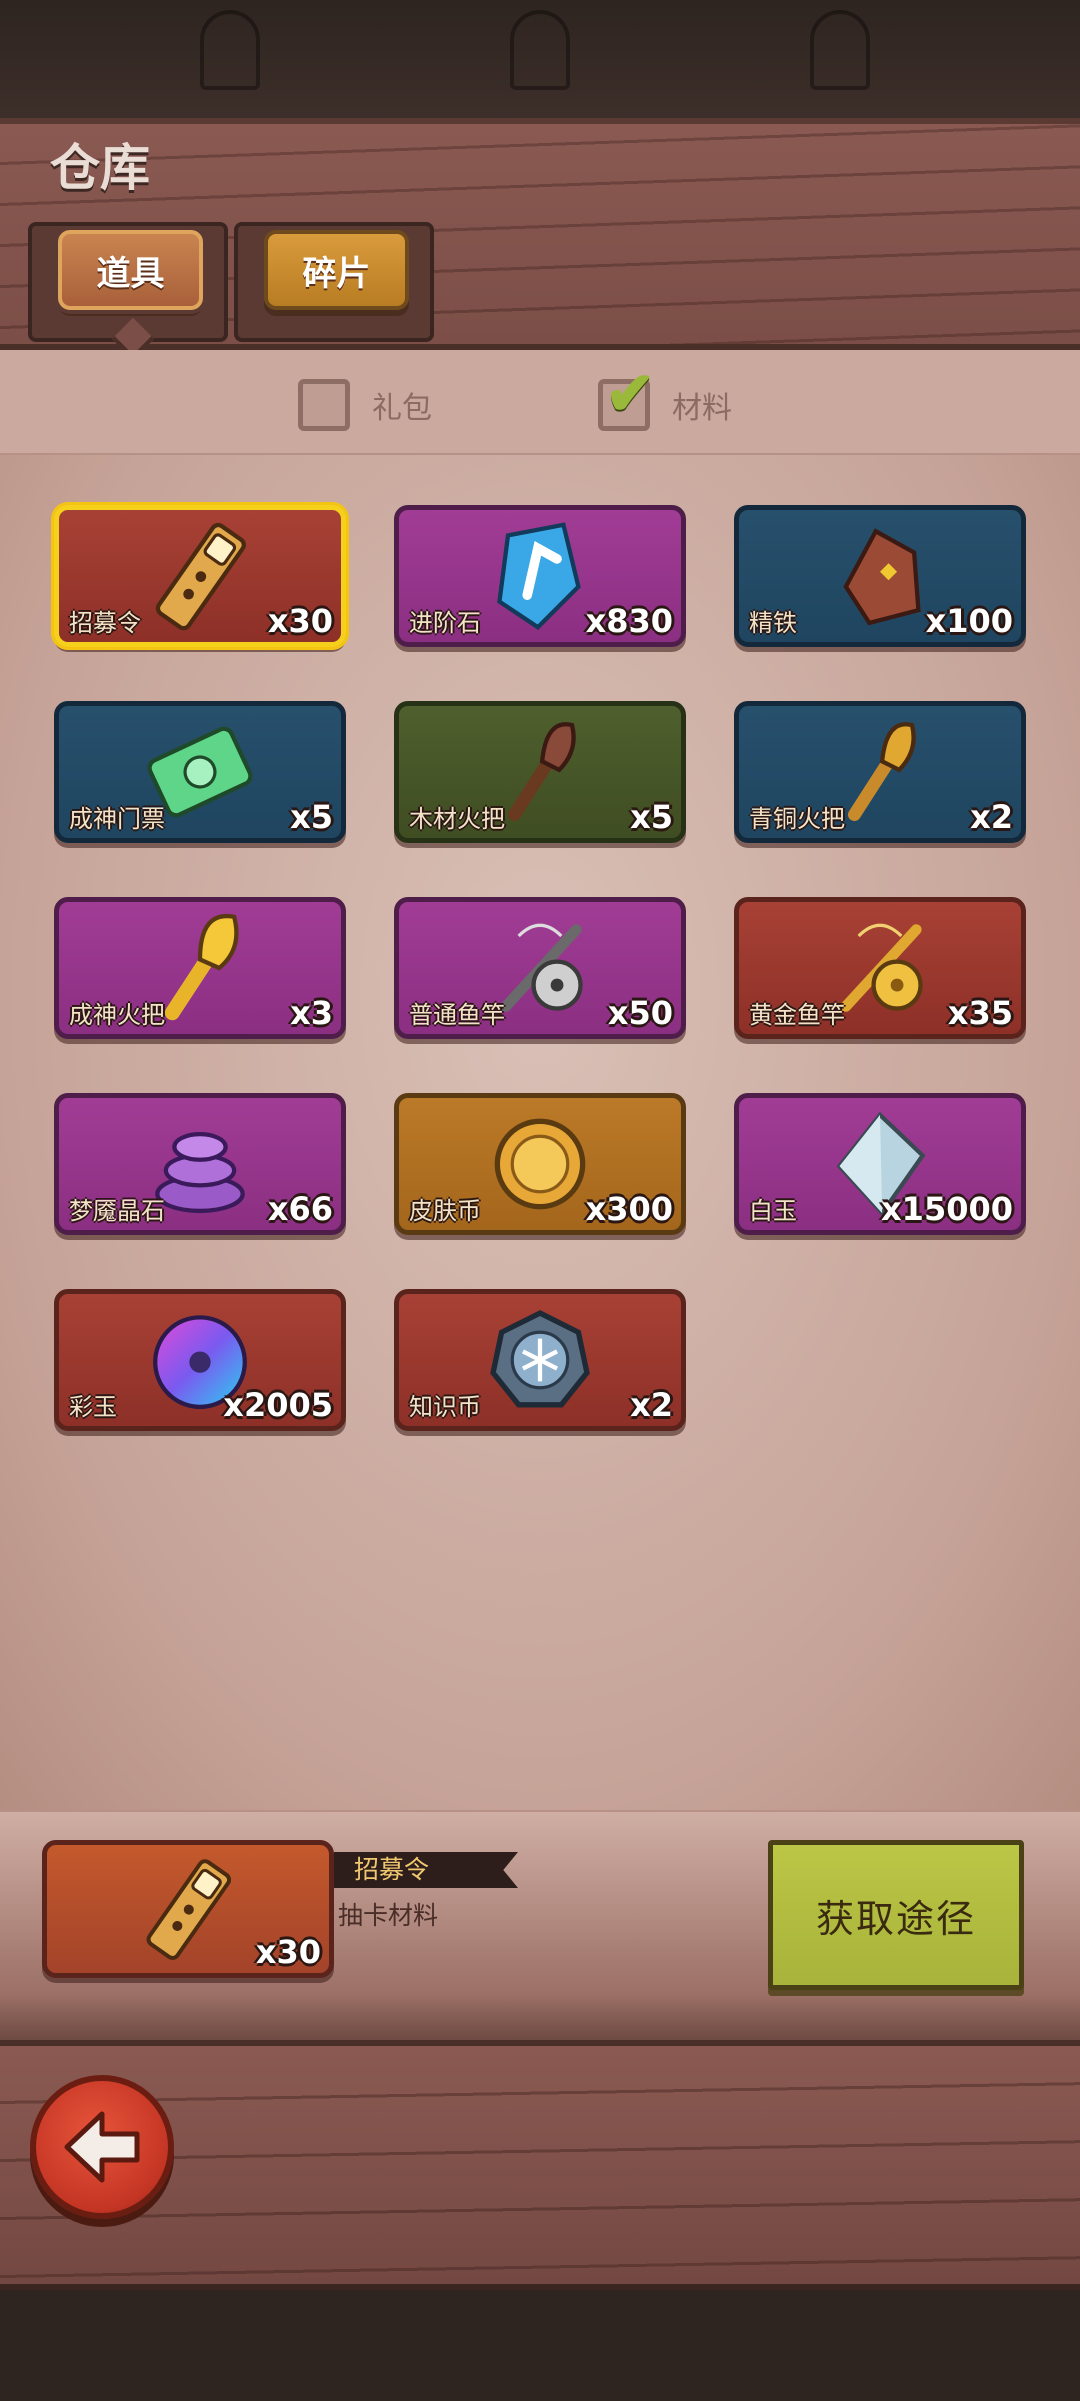  Describe the element at coordinates (200, 1164) in the screenshot. I see `inventory-item: 梦魇晶石 x66` at that location.